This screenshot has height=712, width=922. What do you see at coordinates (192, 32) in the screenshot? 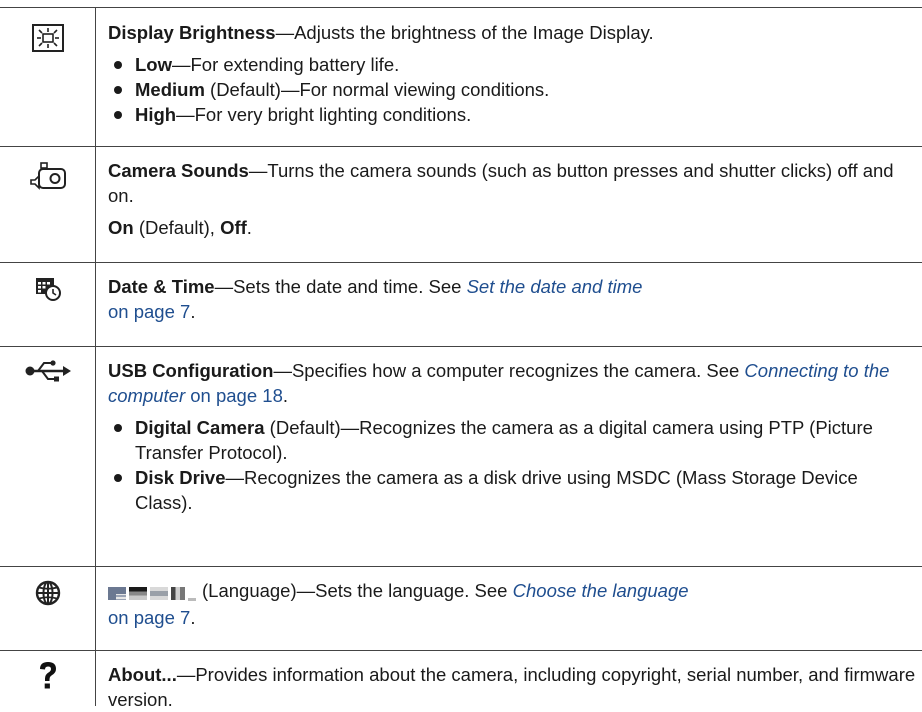
I see `setting-title: Display Brightness` at bounding box center [192, 32].